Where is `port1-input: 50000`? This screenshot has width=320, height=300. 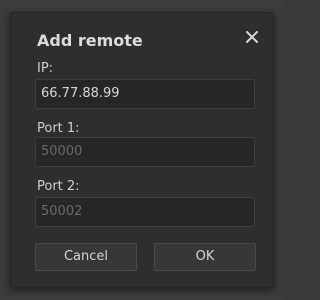
port1-input: 50000 is located at coordinates (145, 152).